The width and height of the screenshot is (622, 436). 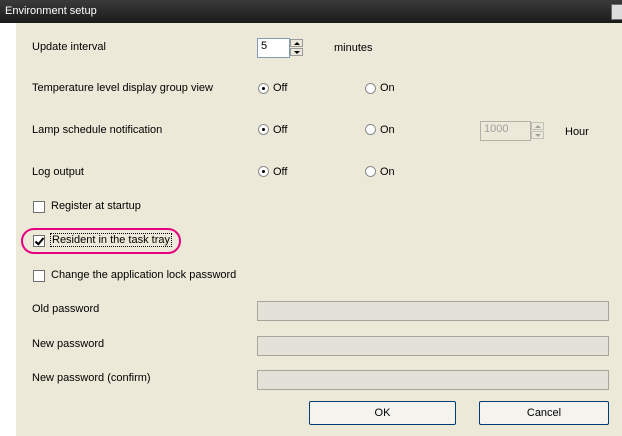 I want to click on log-on-radio, so click(x=370, y=171).